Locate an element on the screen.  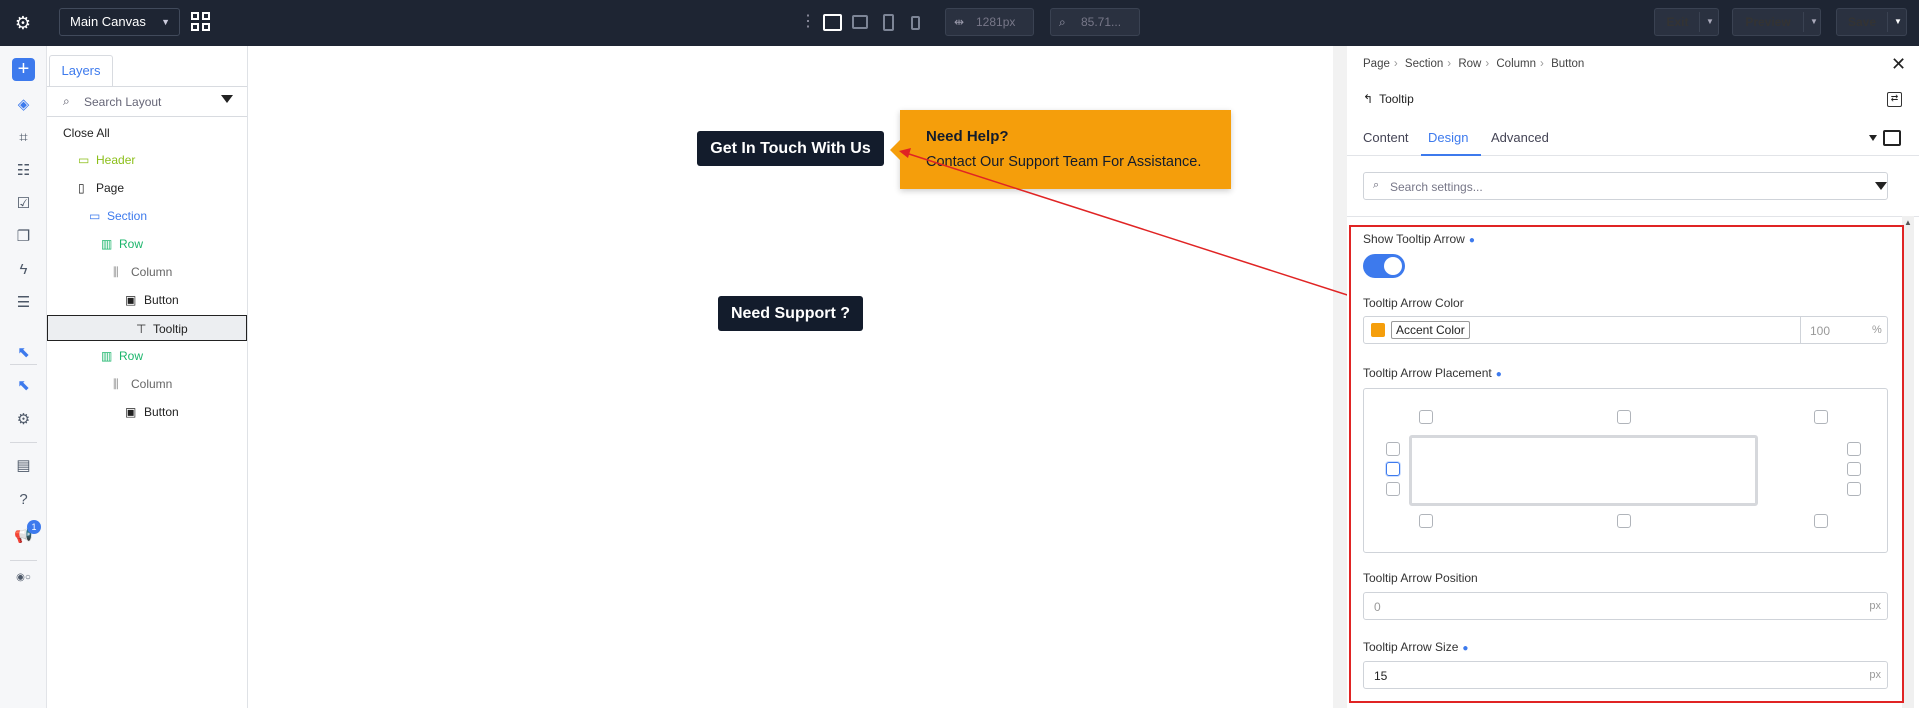
close-icon: ✕ is located at coordinates (1898, 64).